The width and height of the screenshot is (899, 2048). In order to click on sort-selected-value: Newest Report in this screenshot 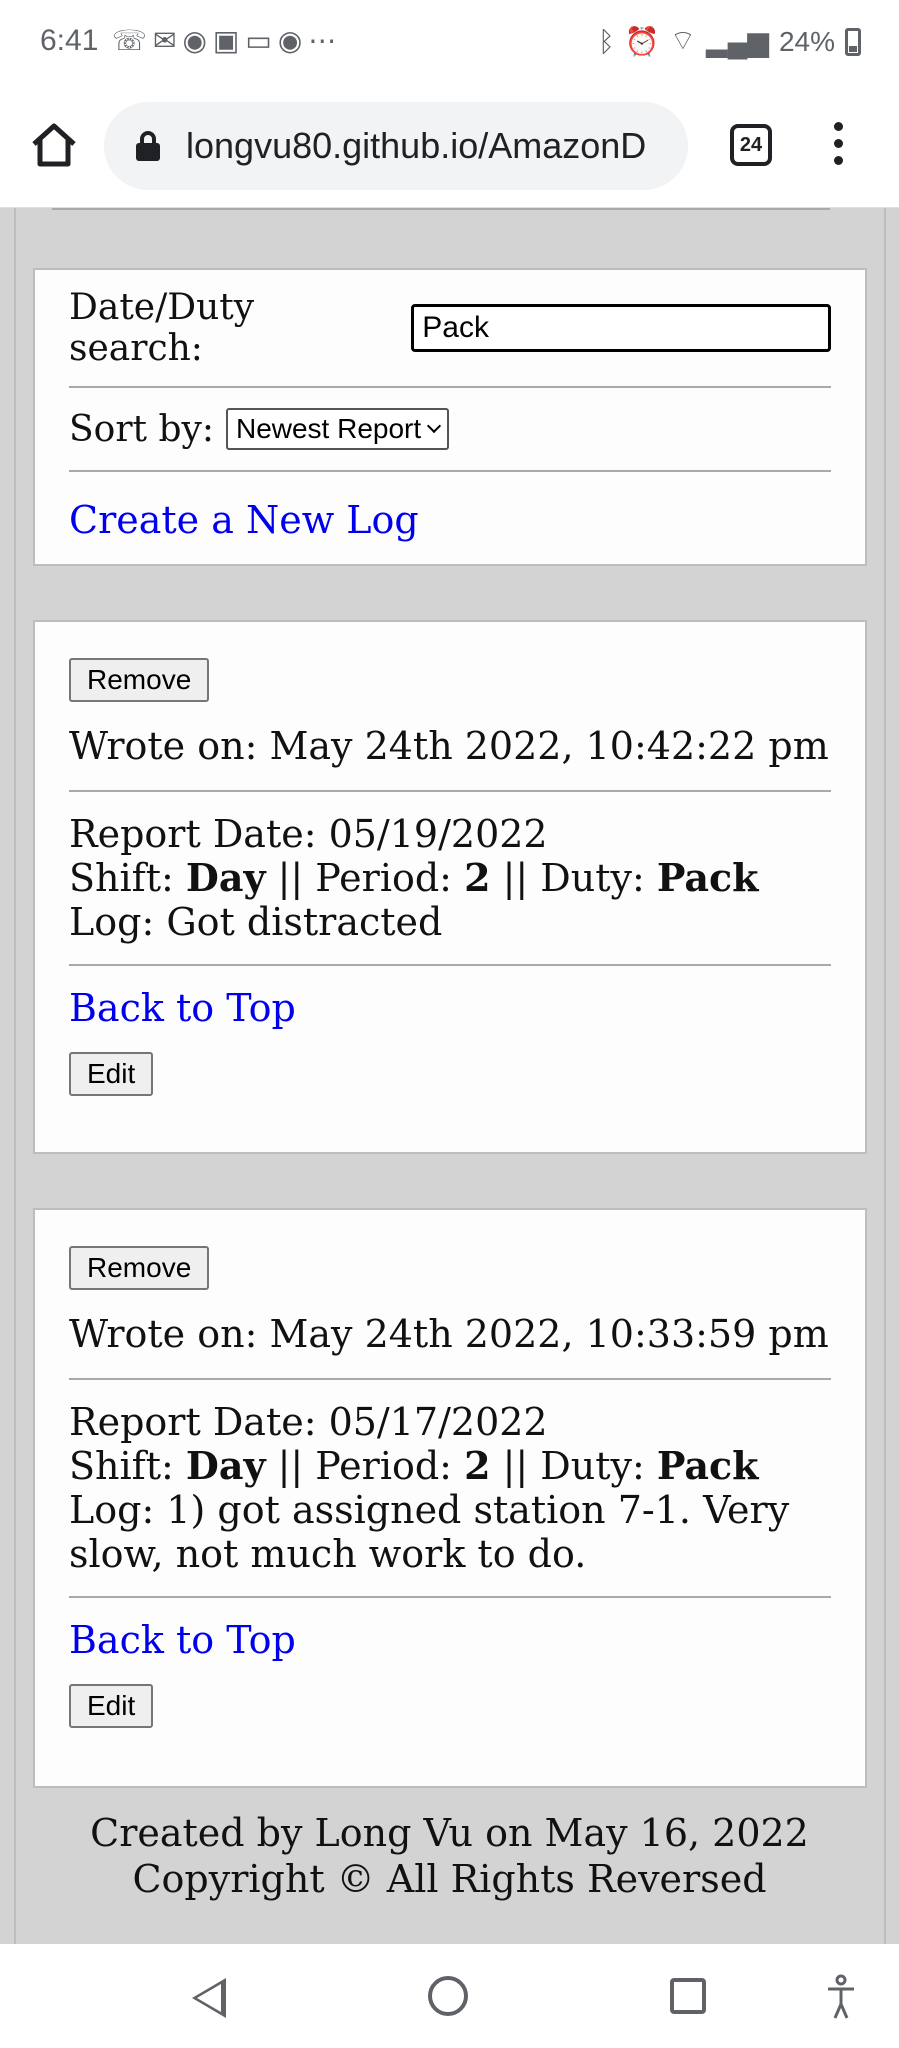, I will do `click(328, 428)`.